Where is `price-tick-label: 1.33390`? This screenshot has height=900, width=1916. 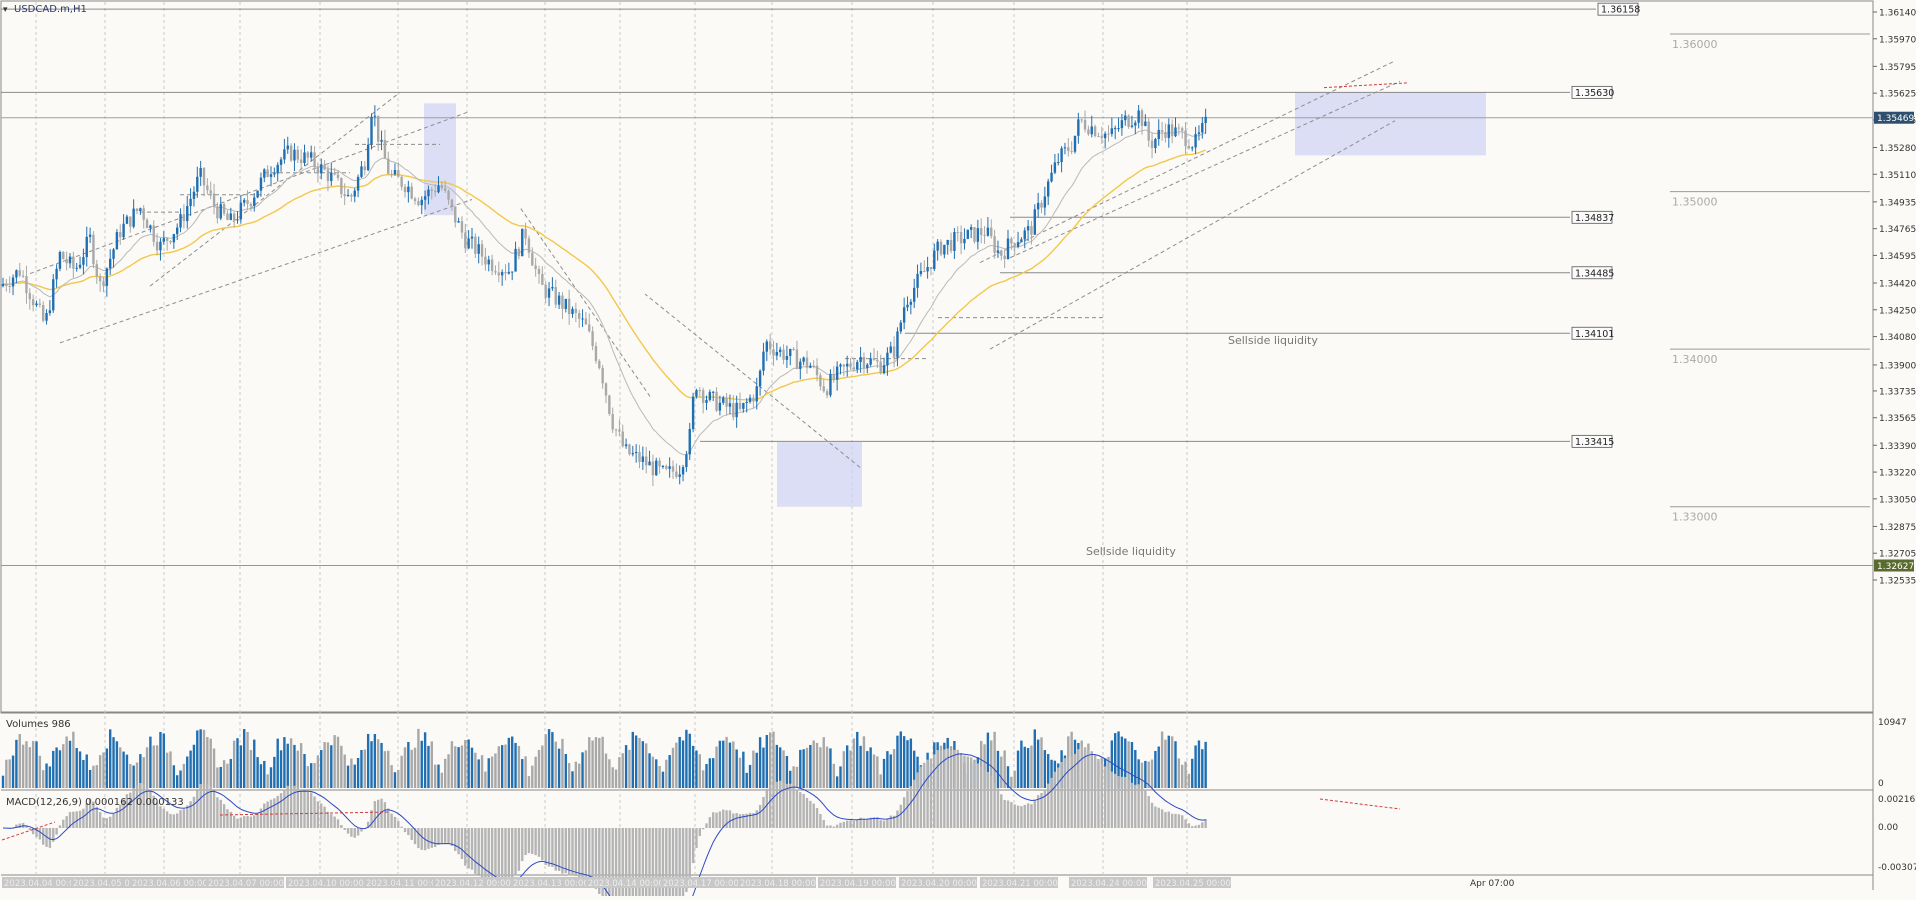
price-tick-label: 1.33390 is located at coordinates (1897, 447).